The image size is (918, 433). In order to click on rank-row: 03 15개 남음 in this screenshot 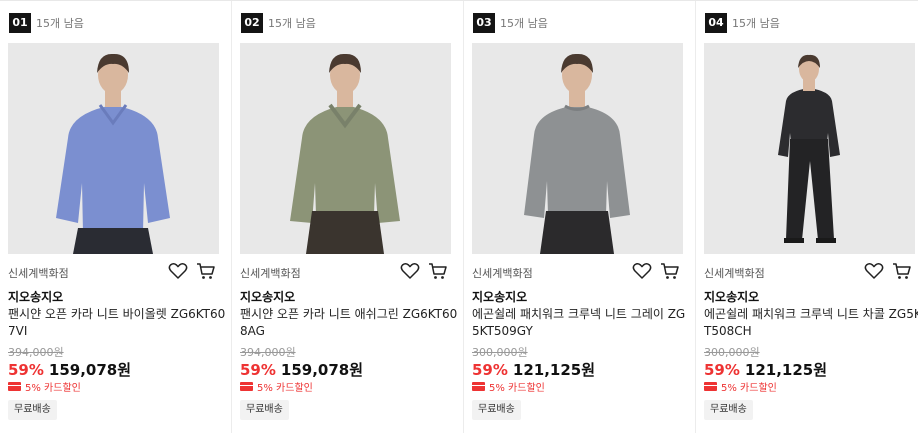, I will do `click(510, 23)`.